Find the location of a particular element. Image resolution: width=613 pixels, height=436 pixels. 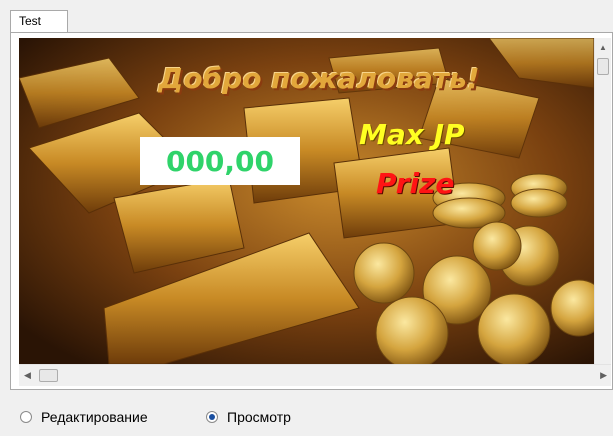

scroll-up-icon: ▲ is located at coordinates (603, 47).